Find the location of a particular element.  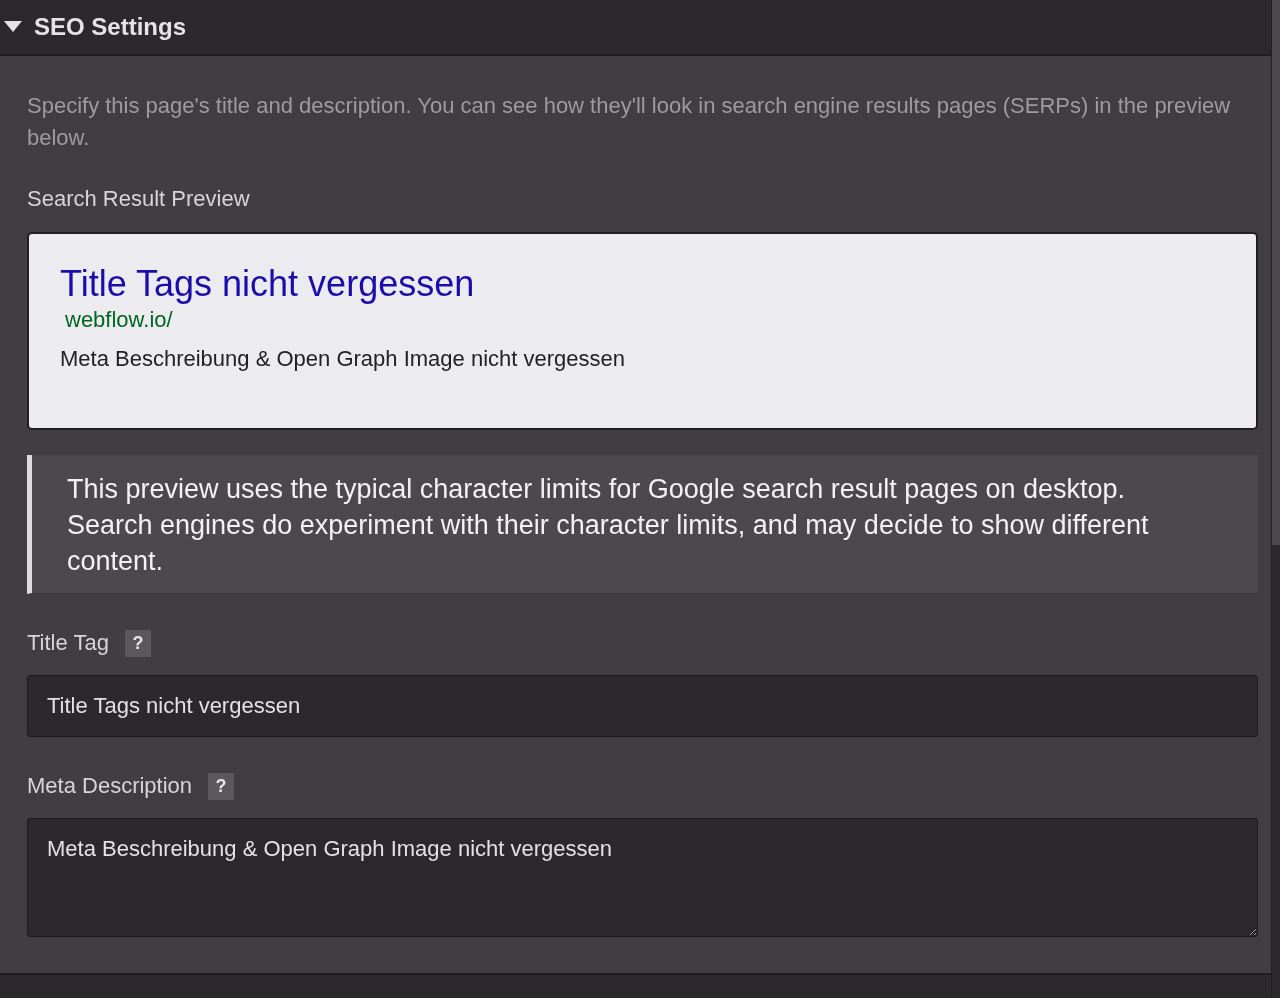

caret-down-icon is located at coordinates (13, 27).